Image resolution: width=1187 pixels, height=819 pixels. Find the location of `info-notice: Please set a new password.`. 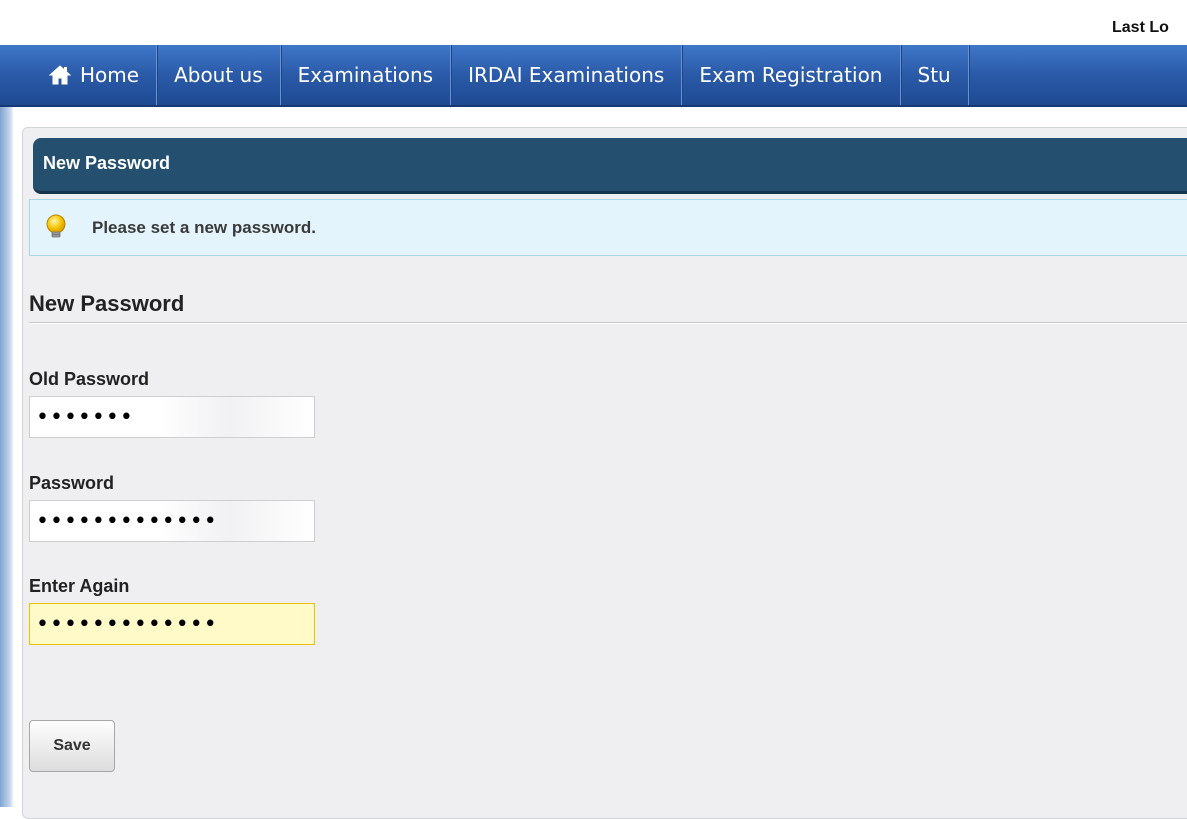

info-notice: Please set a new password. is located at coordinates (608, 227).